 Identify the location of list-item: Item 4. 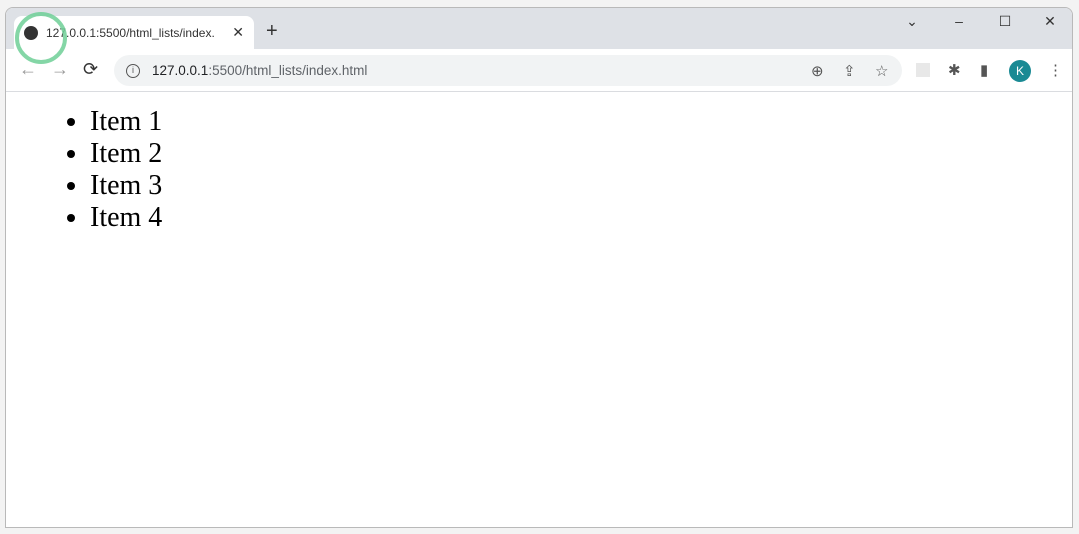
(126, 218).